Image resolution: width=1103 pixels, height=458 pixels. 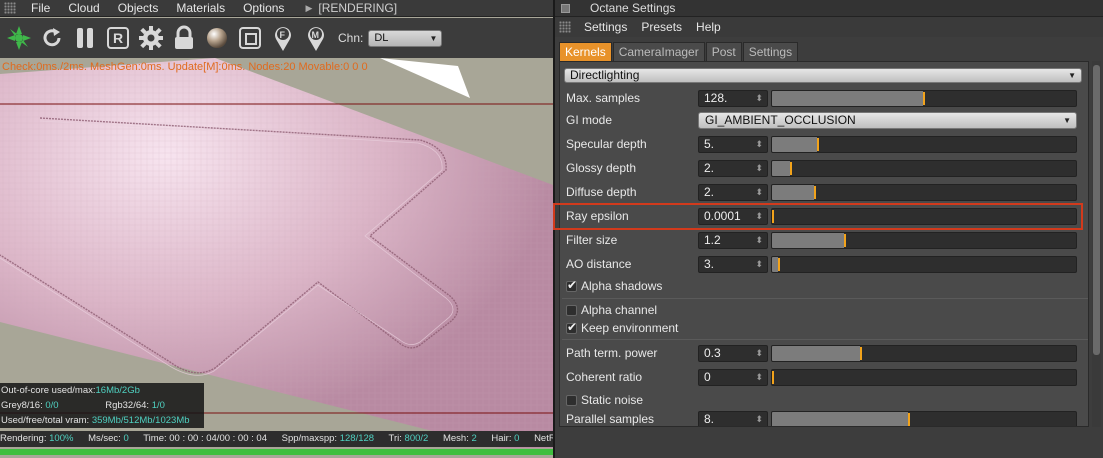 What do you see at coordinates (571, 327) in the screenshot?
I see `checkbox-keep-environment` at bounding box center [571, 327].